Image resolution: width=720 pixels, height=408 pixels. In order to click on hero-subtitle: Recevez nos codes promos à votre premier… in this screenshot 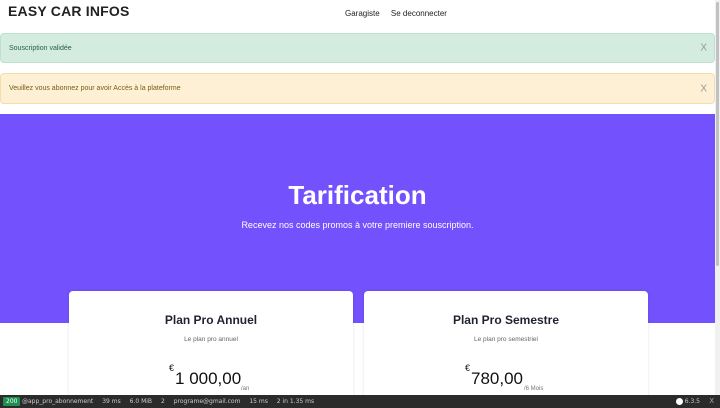, I will do `click(357, 225)`.